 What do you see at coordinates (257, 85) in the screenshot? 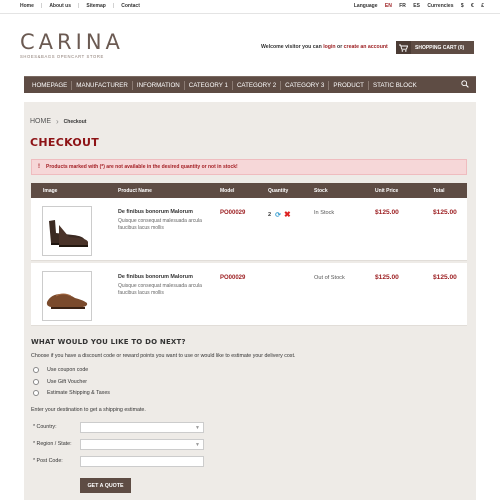
I see `nav-item-category-2: CATEGORY 2` at bounding box center [257, 85].